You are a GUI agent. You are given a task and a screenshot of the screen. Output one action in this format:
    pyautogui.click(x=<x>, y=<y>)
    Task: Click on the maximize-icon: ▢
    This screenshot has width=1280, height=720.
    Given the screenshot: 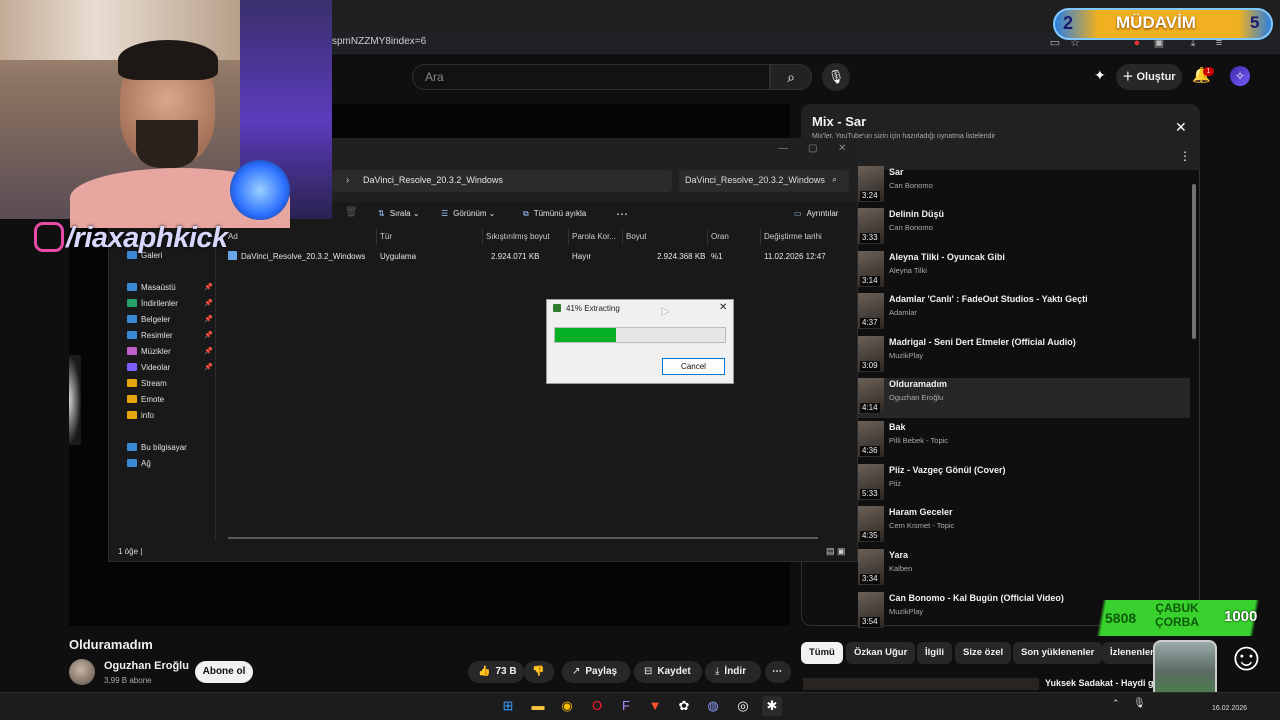 What is the action you would take?
    pyautogui.click(x=812, y=148)
    